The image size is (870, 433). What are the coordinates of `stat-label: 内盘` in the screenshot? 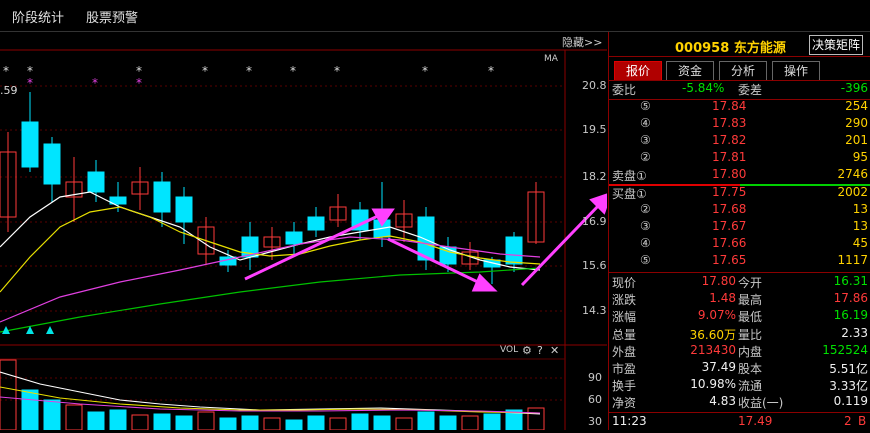 It's located at (750, 351).